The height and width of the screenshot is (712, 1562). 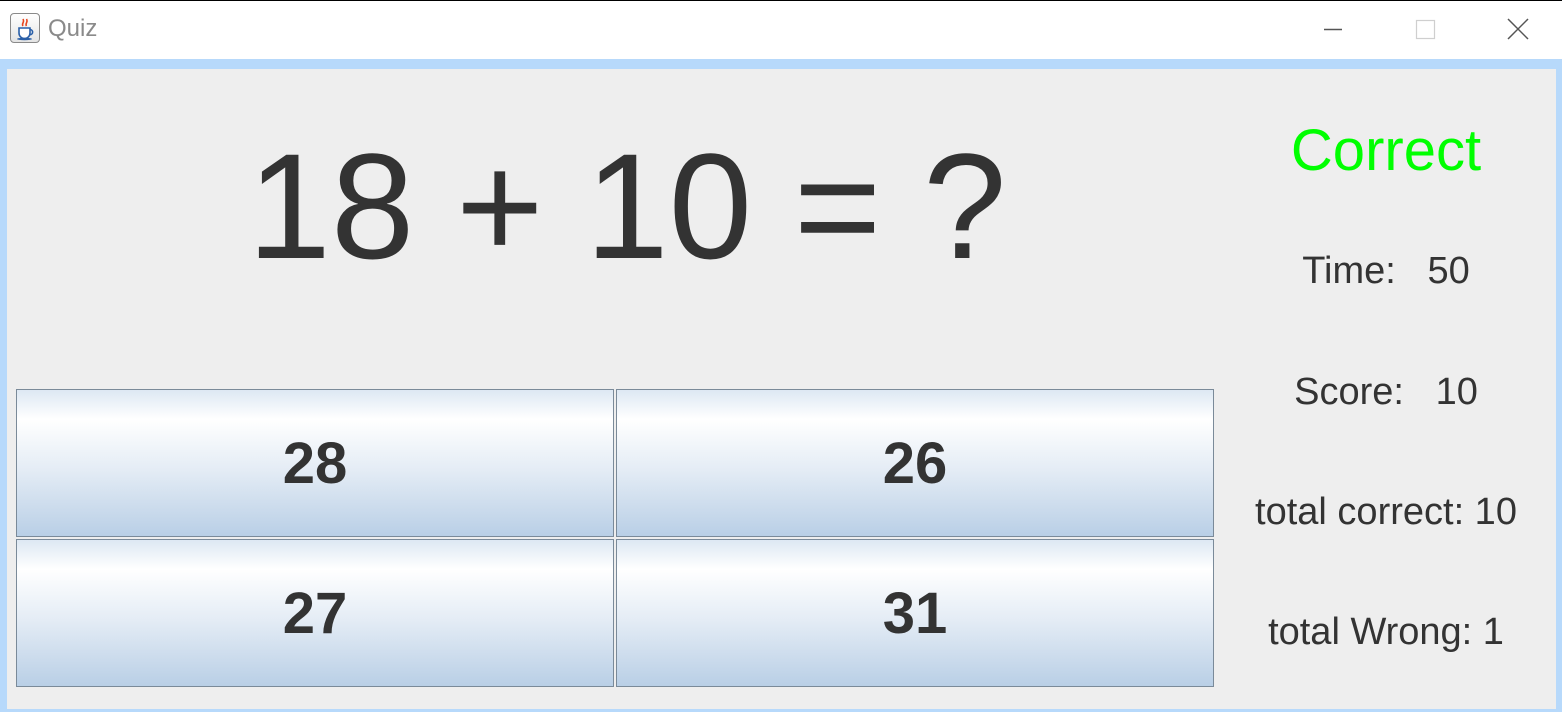 I want to click on window-title: Quiz, so click(x=73, y=28).